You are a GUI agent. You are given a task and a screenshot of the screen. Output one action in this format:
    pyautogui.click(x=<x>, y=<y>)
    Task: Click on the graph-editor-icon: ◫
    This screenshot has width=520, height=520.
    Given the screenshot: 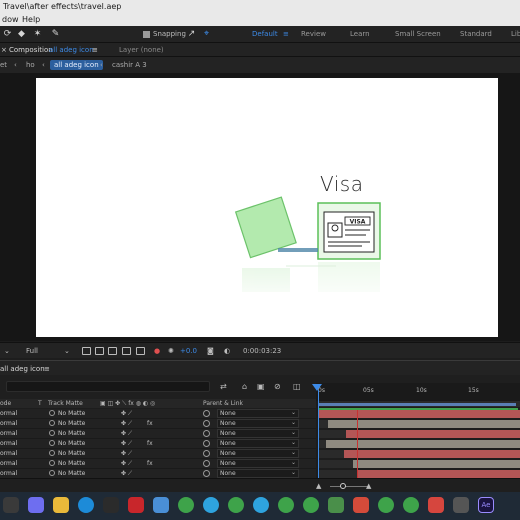 What is the action you would take?
    pyautogui.click(x=297, y=386)
    